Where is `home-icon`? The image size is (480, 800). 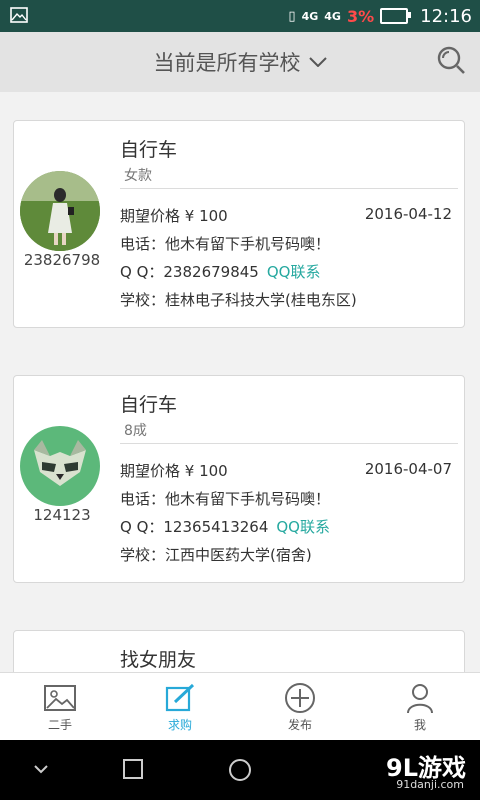
home-icon is located at coordinates (240, 770).